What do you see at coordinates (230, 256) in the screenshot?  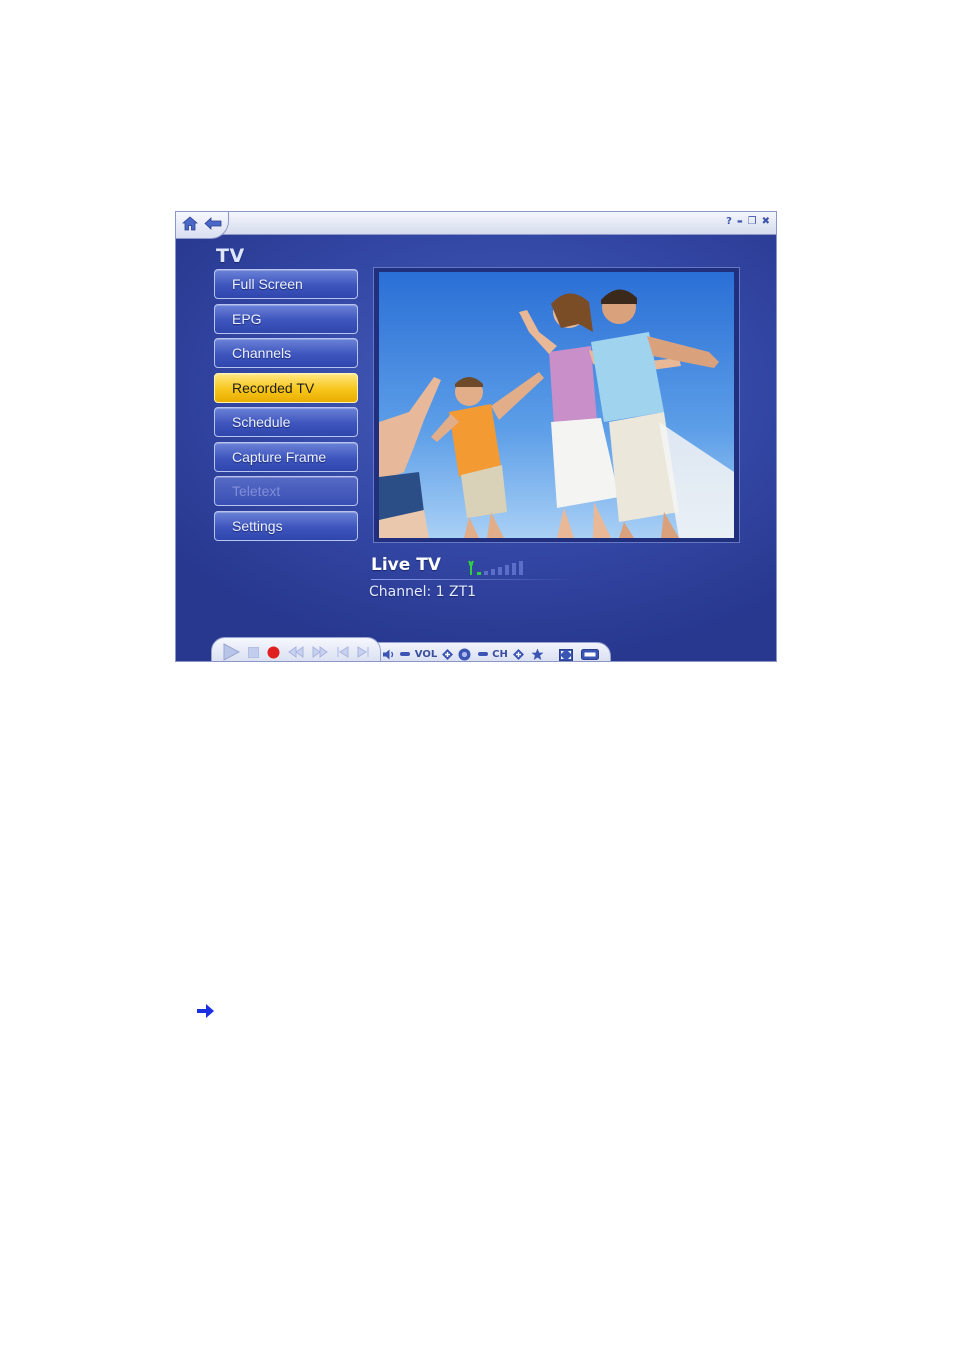 I see `section-title: TV` at bounding box center [230, 256].